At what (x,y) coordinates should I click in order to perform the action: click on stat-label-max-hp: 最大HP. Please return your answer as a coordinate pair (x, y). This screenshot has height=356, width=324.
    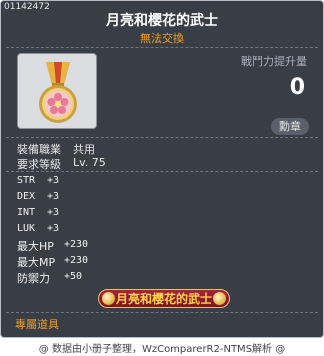
    Looking at the image, I should click on (35, 246).